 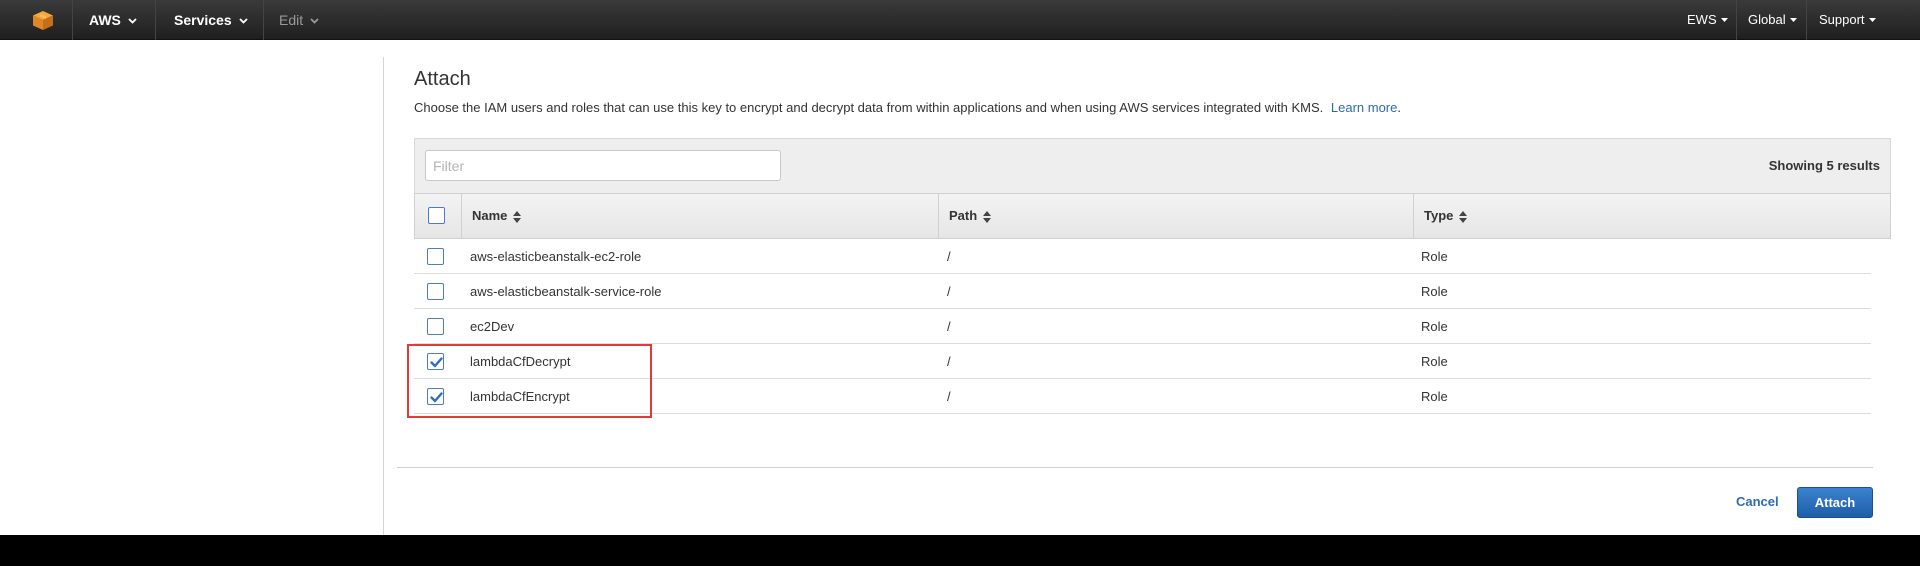 What do you see at coordinates (699, 216) in the screenshot?
I see `column-header-name: Name` at bounding box center [699, 216].